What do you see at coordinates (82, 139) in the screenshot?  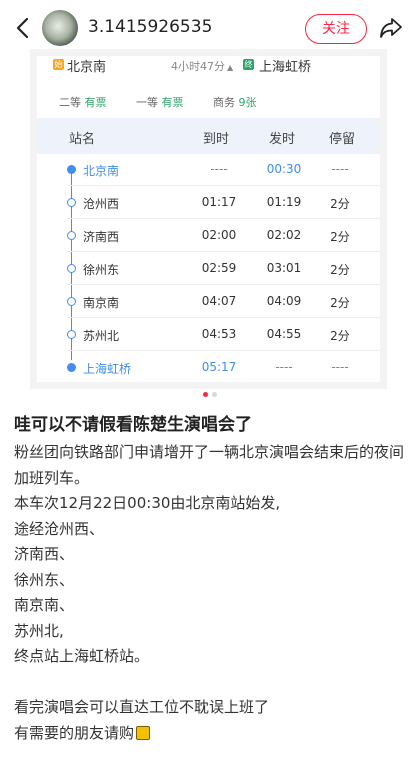 I see `col-station: 站名` at bounding box center [82, 139].